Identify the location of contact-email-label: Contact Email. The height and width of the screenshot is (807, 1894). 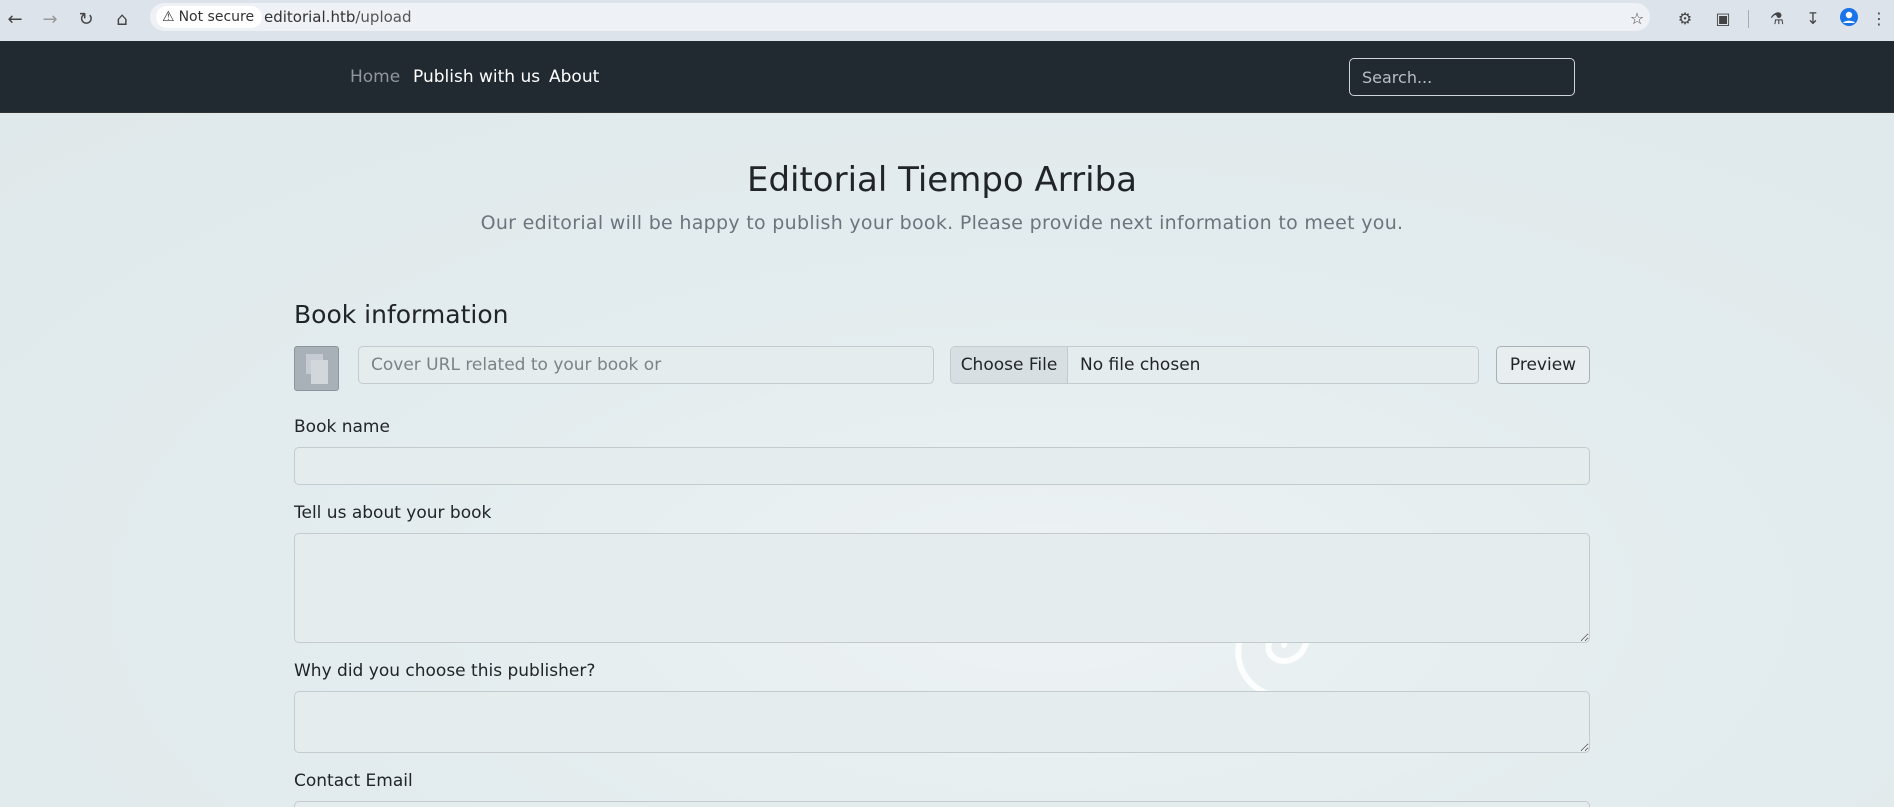
(353, 781).